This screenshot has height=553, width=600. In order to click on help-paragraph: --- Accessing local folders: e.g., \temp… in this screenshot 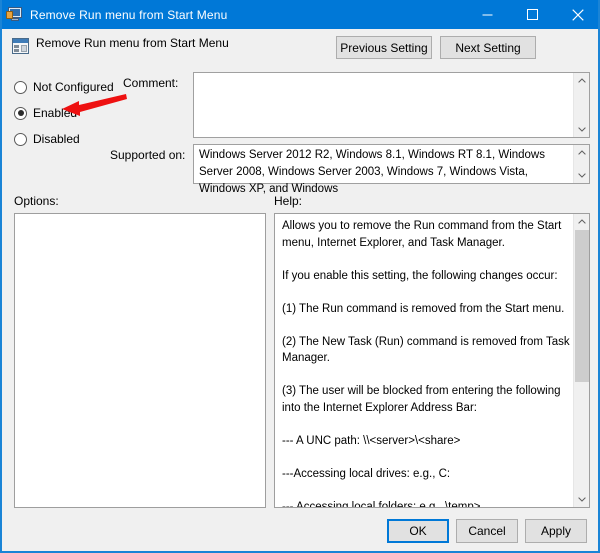, I will do `click(381, 504)`.